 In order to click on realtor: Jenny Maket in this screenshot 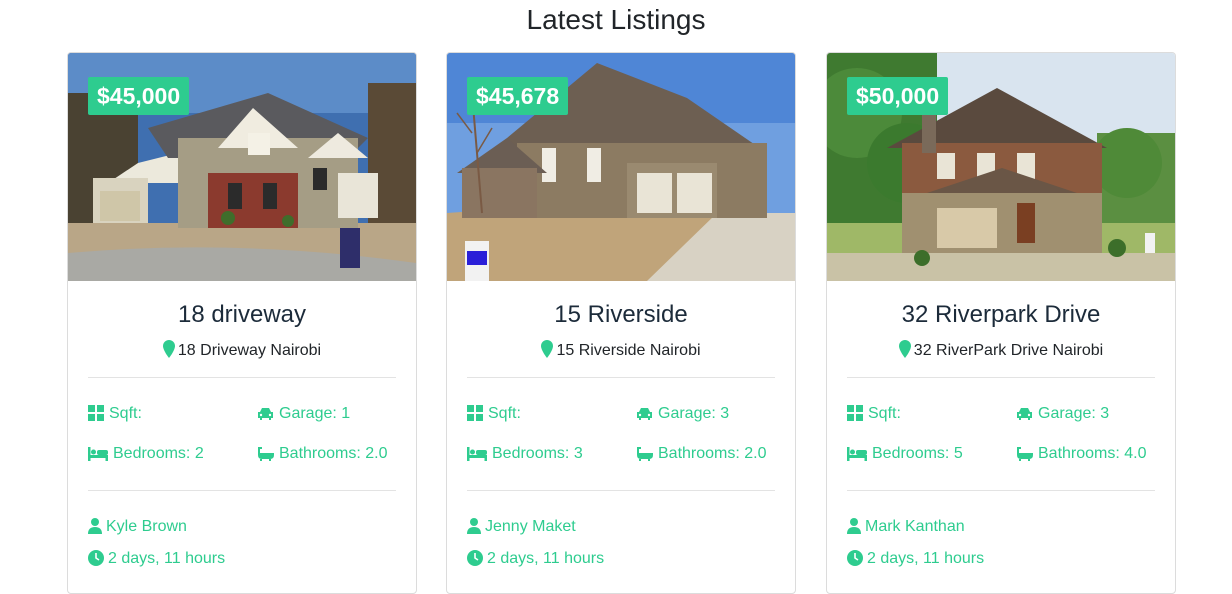, I will do `click(521, 528)`.